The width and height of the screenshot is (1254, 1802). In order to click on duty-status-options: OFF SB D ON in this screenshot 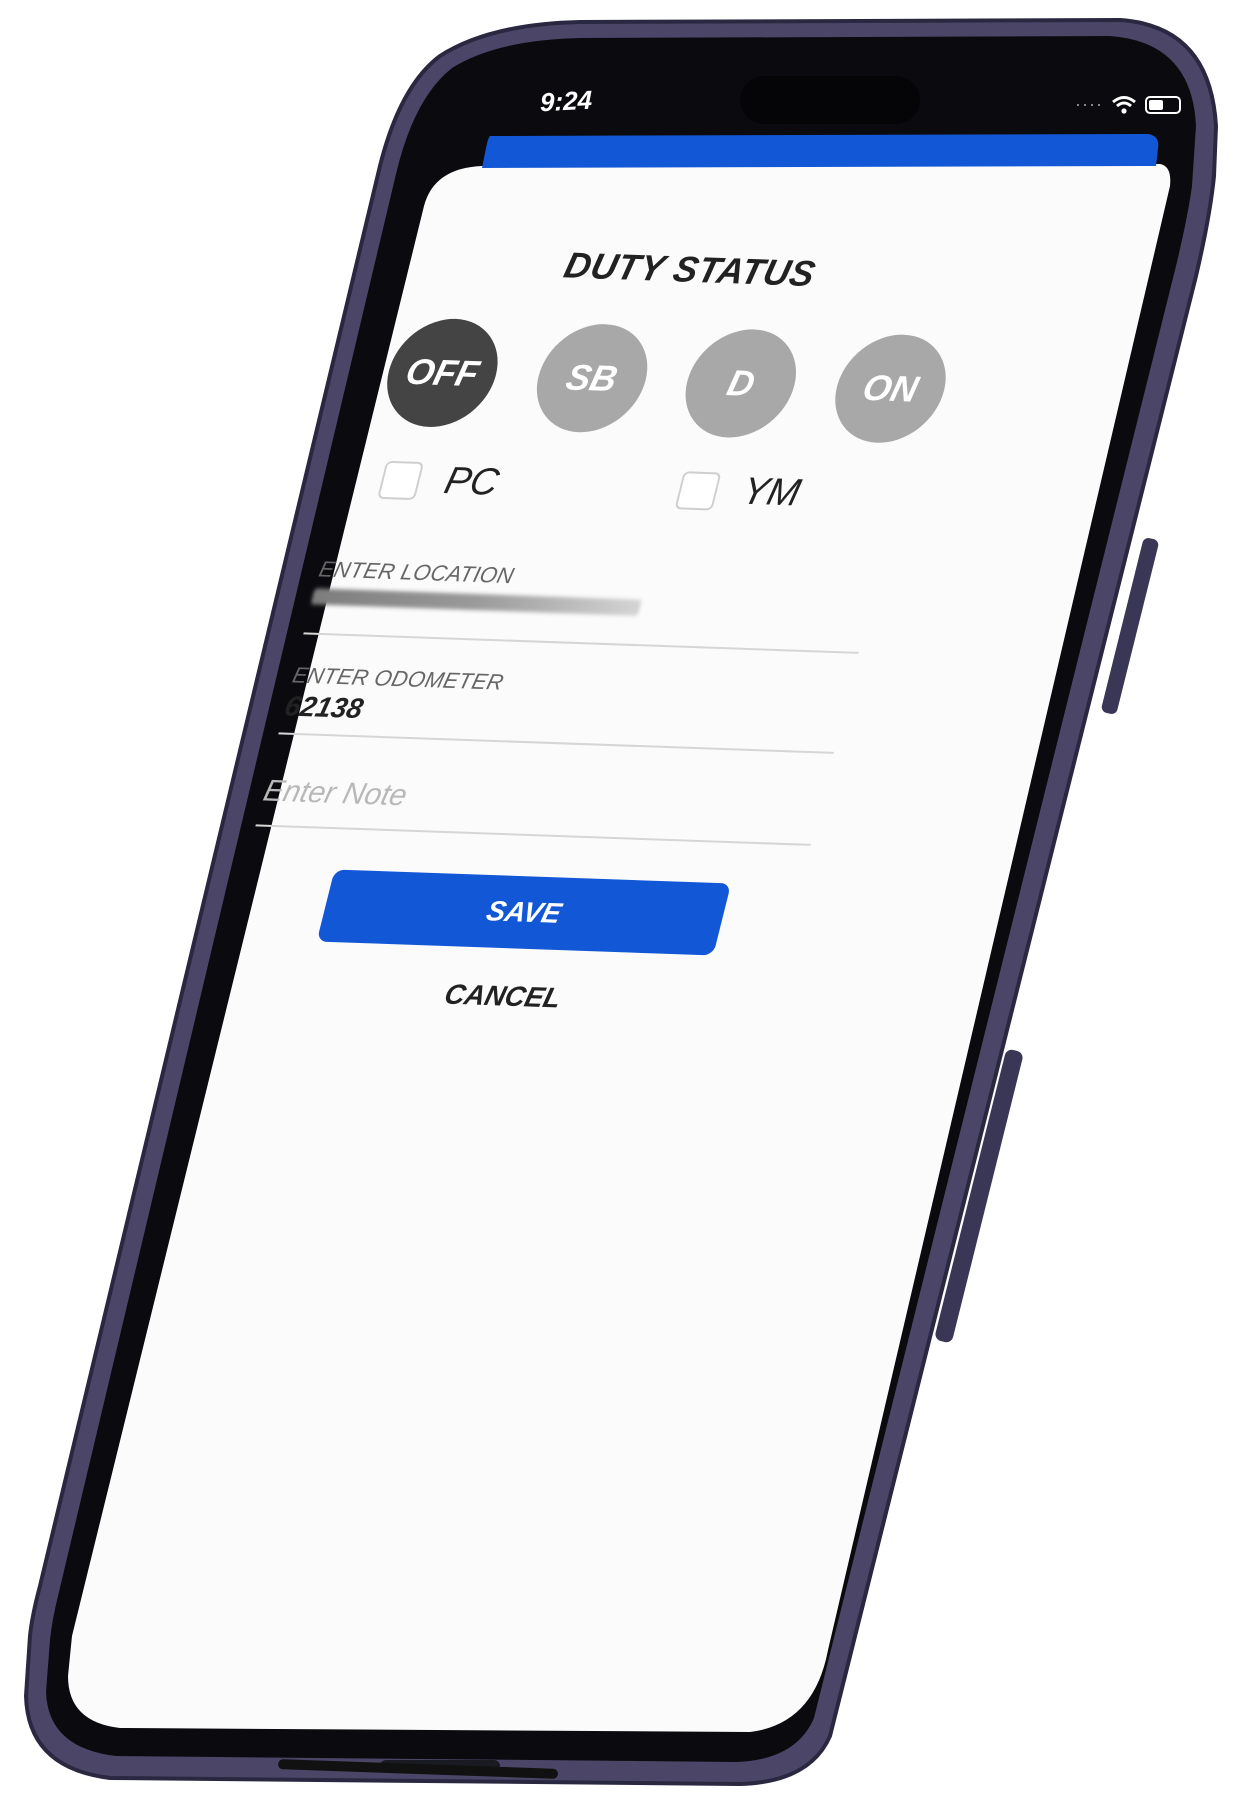, I will do `click(666, 381)`.